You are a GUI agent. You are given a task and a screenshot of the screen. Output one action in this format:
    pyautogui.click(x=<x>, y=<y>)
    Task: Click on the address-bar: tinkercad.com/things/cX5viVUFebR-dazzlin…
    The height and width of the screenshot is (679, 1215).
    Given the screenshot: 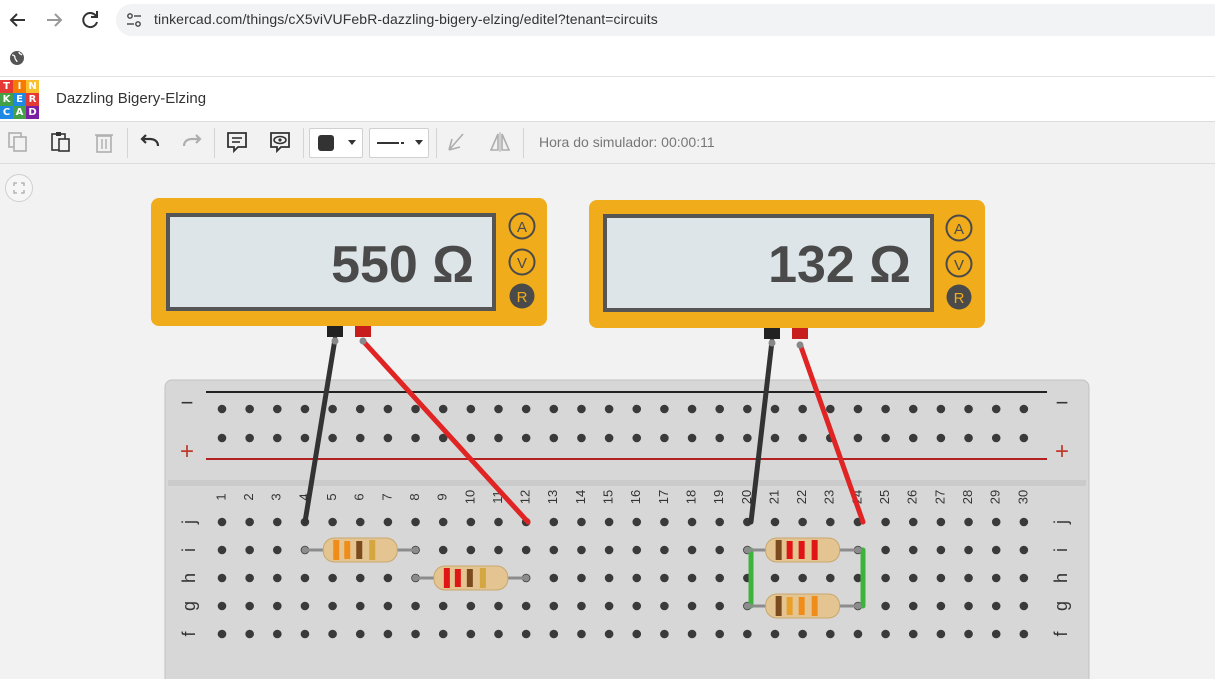 What is the action you would take?
    pyautogui.click(x=665, y=20)
    